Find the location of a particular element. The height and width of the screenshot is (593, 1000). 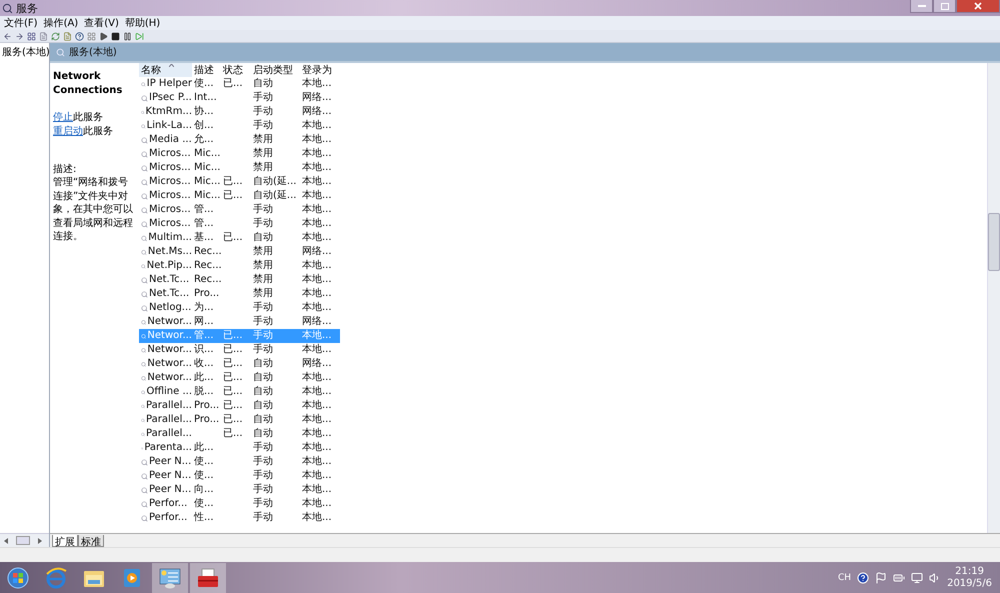

stop-icon is located at coordinates (115, 36).